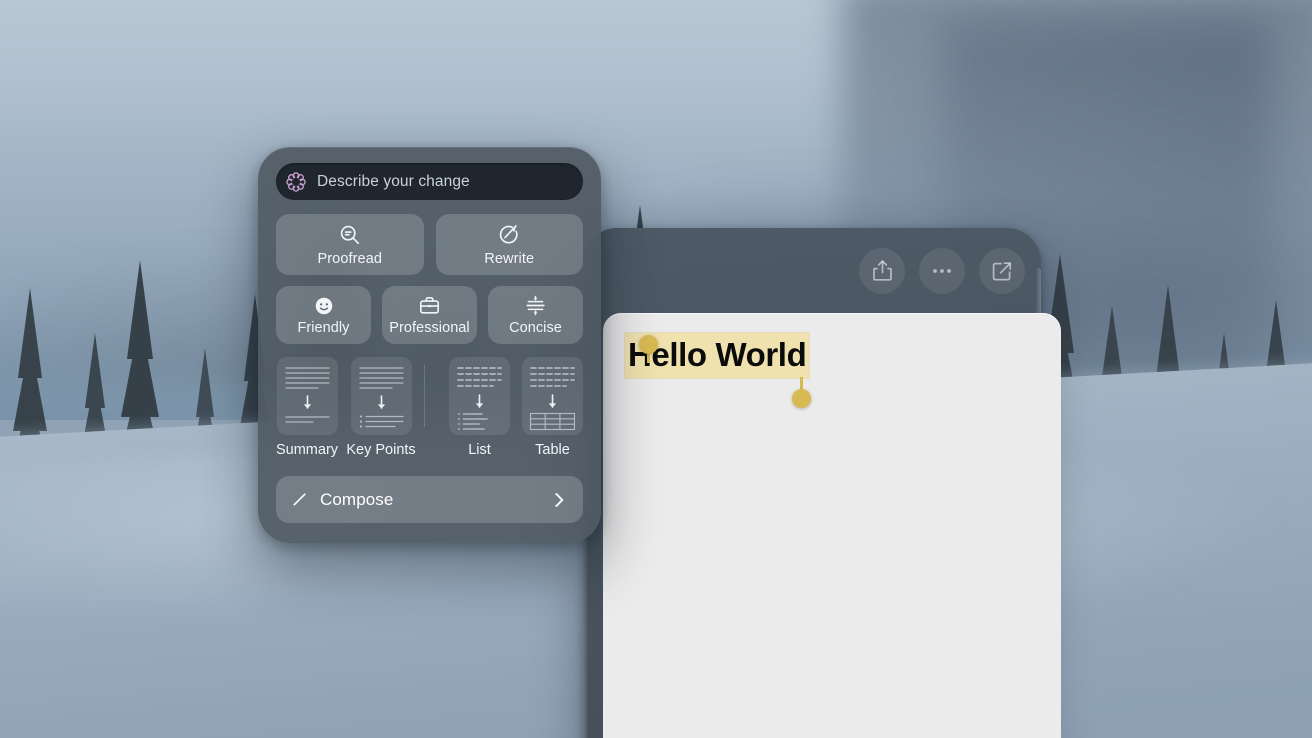  What do you see at coordinates (559, 499) in the screenshot?
I see `chevron-right-icon` at bounding box center [559, 499].